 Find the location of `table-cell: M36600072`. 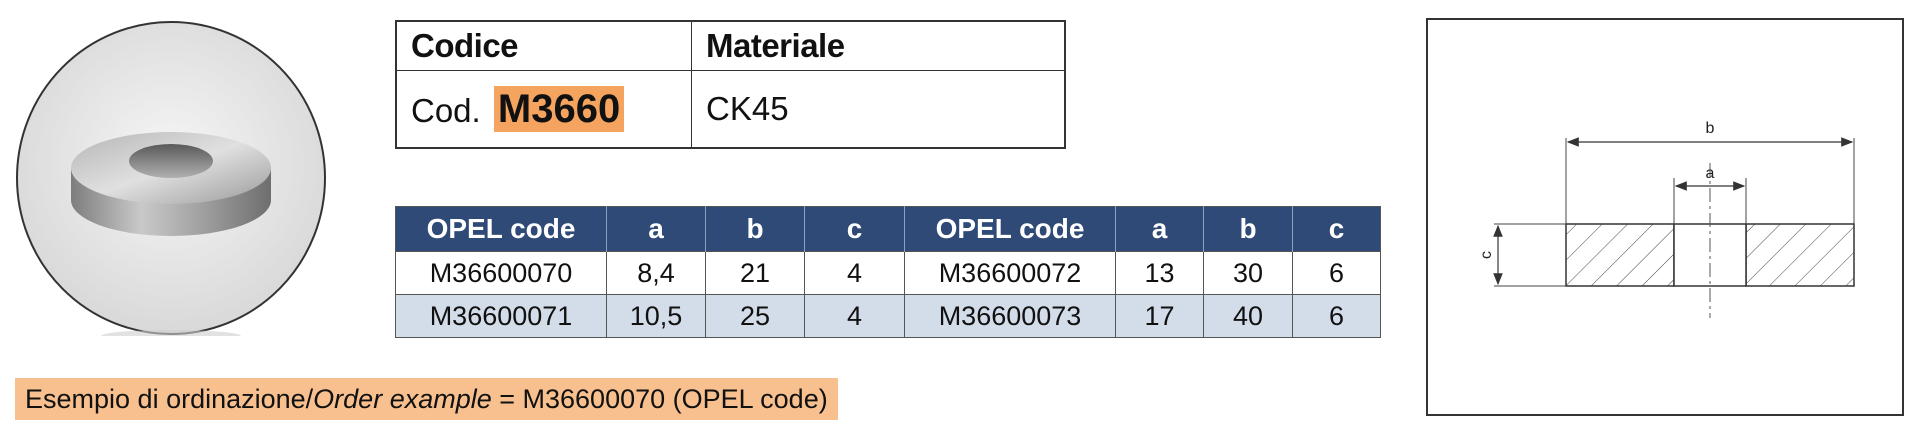

table-cell: M36600072 is located at coordinates (1010, 273).